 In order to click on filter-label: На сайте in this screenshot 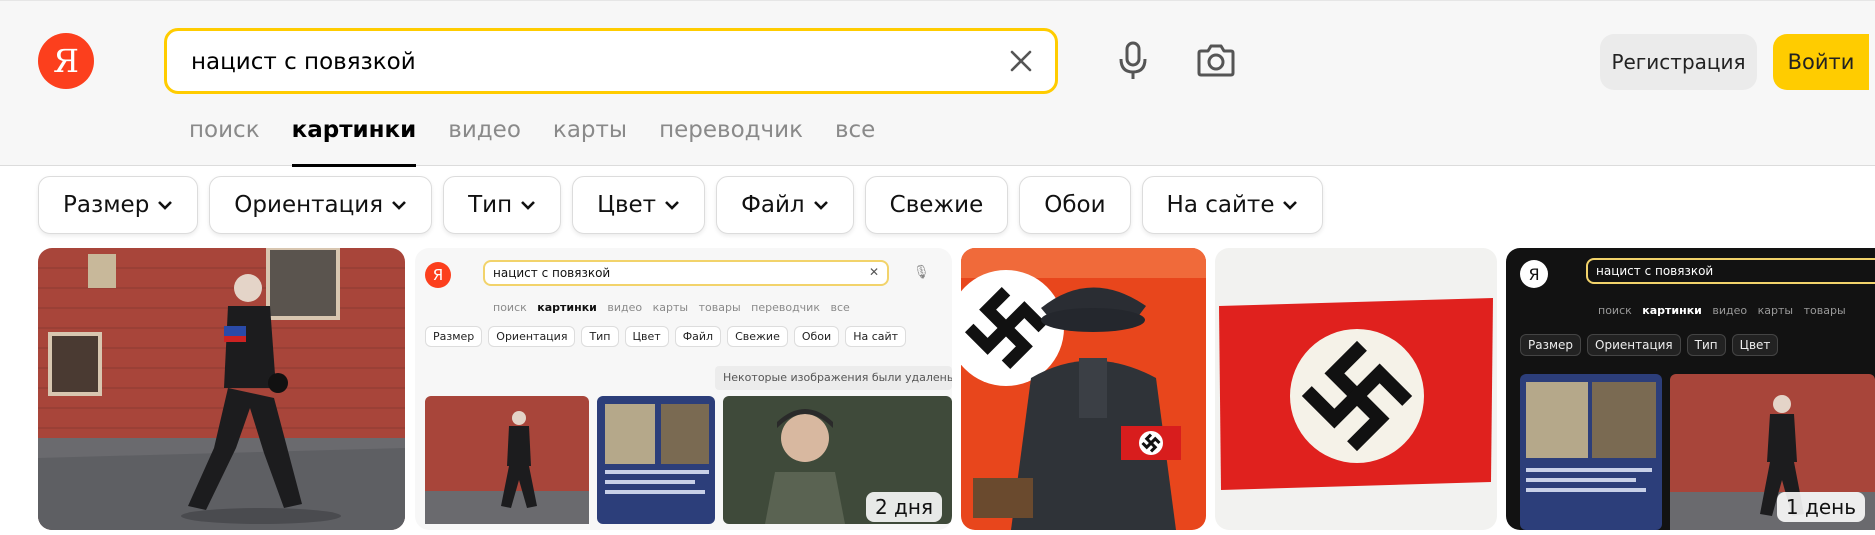, I will do `click(1220, 205)`.